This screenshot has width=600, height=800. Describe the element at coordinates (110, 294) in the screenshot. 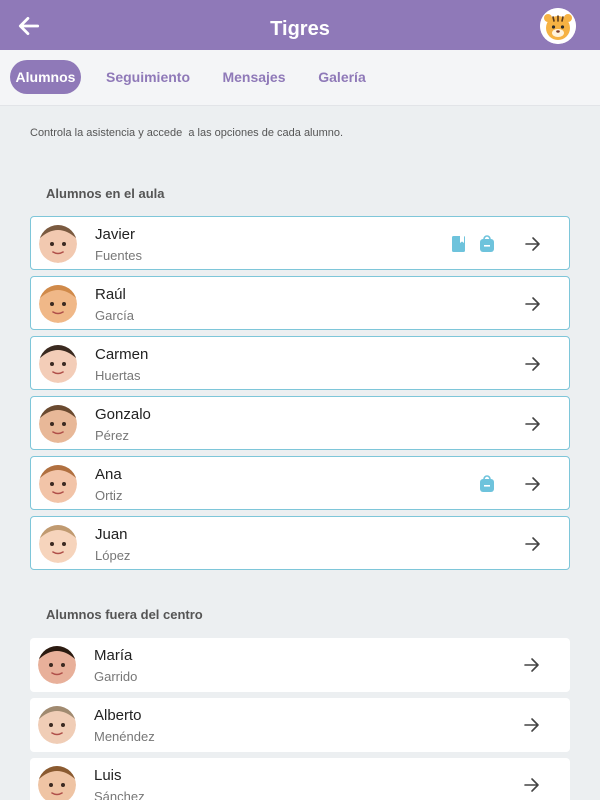

I see `student-first-name: Raúl` at that location.